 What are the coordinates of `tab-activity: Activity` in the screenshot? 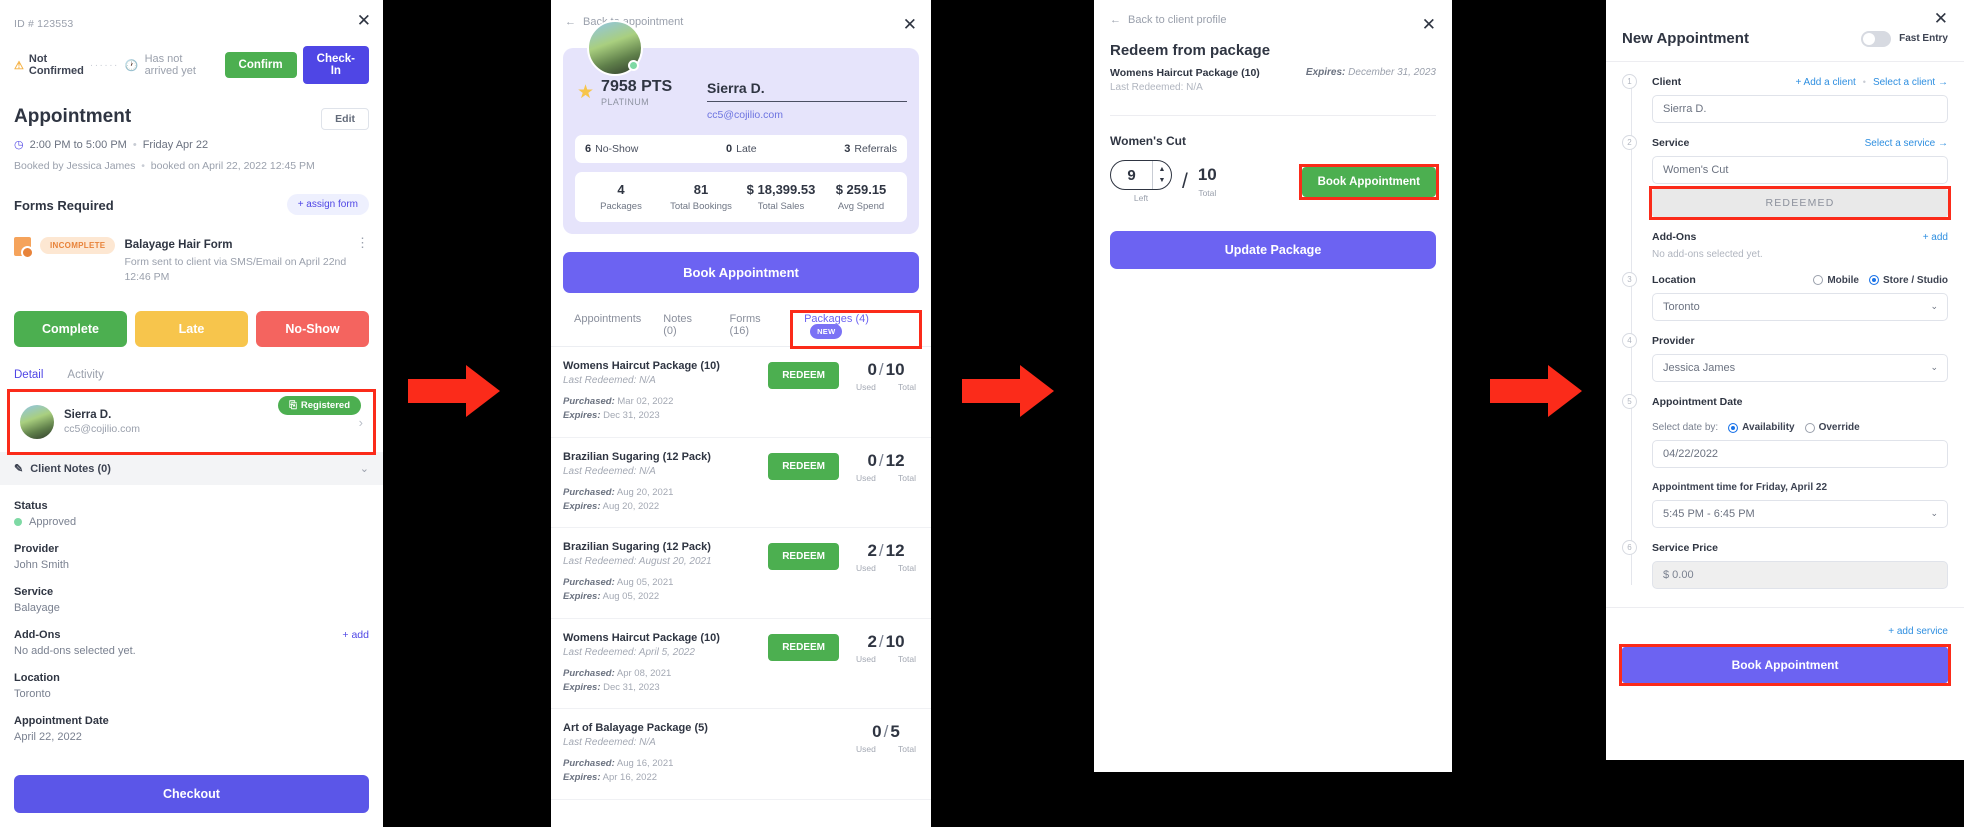 It's located at (85, 380).